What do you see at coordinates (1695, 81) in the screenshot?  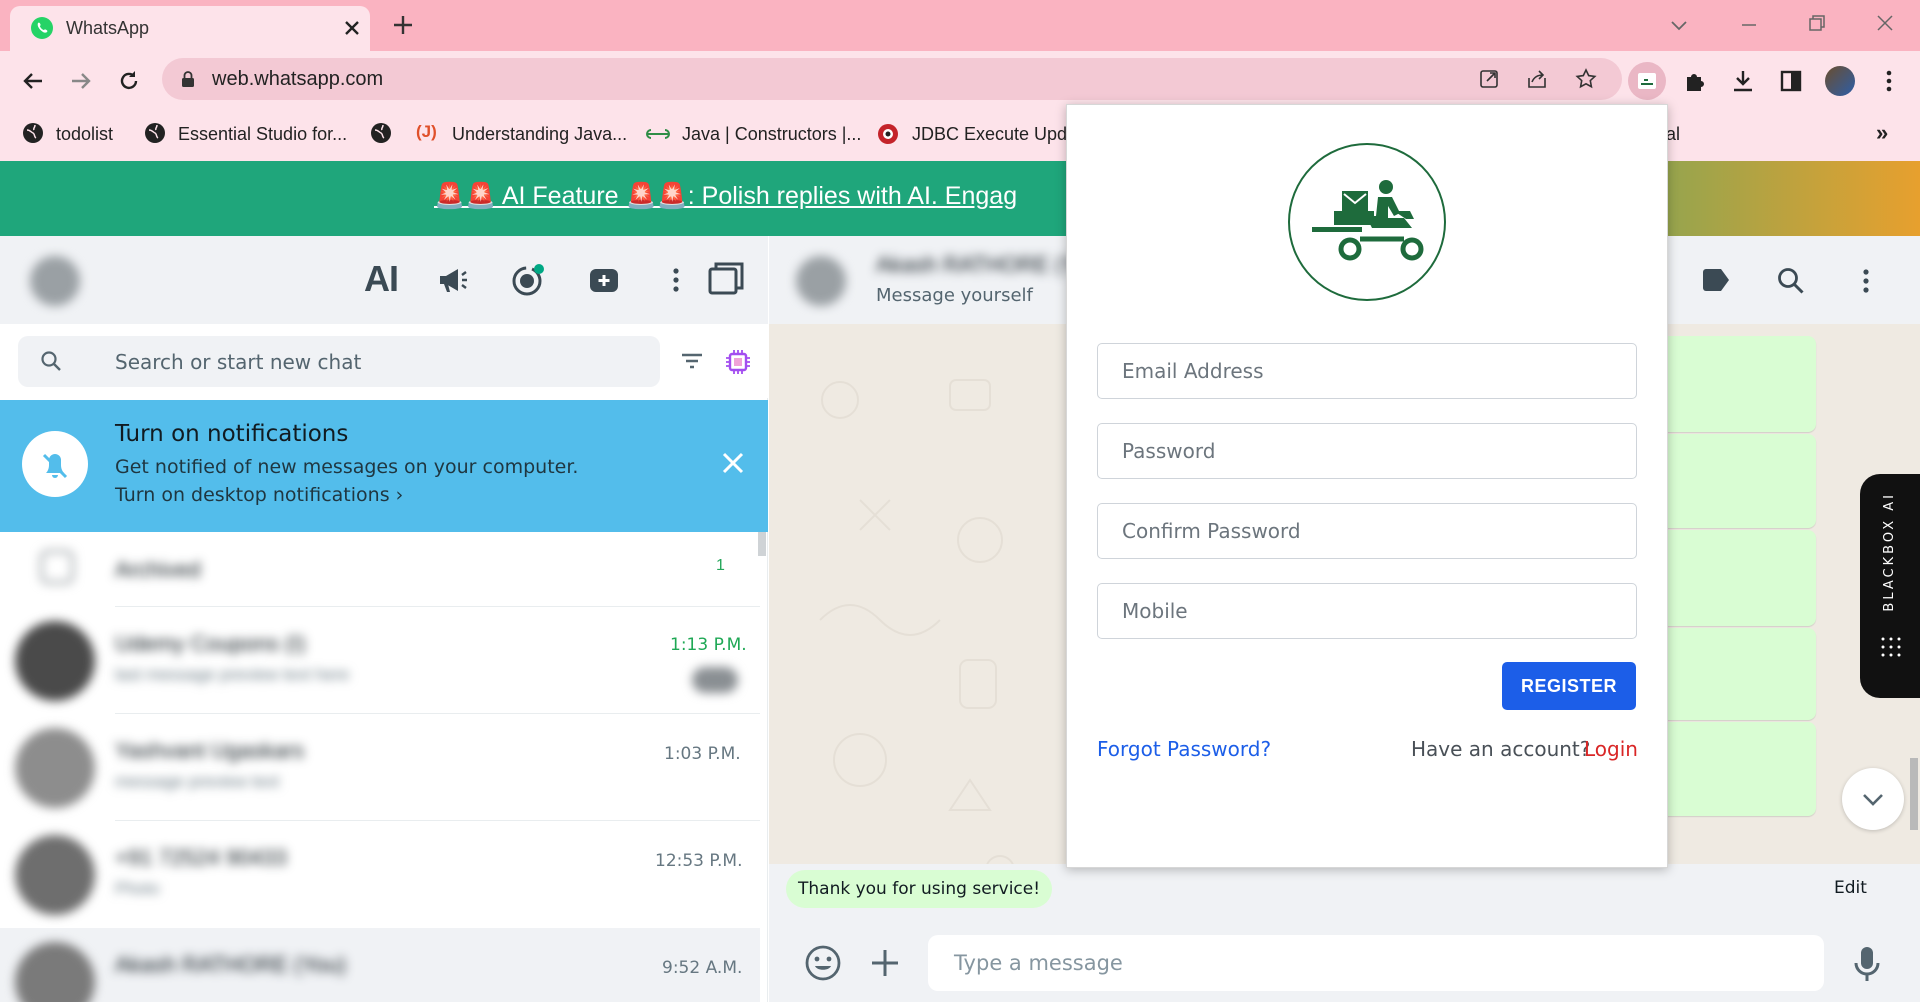 I see `extensions-puzzle-icon` at bounding box center [1695, 81].